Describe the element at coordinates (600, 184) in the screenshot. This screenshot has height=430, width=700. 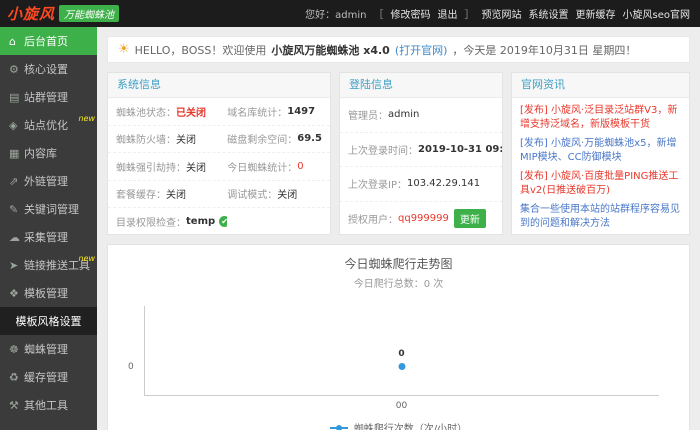
I see `news-item-link: [发布] 小旋风·百度批量PING推送工具v2(日推送破百万)` at that location.